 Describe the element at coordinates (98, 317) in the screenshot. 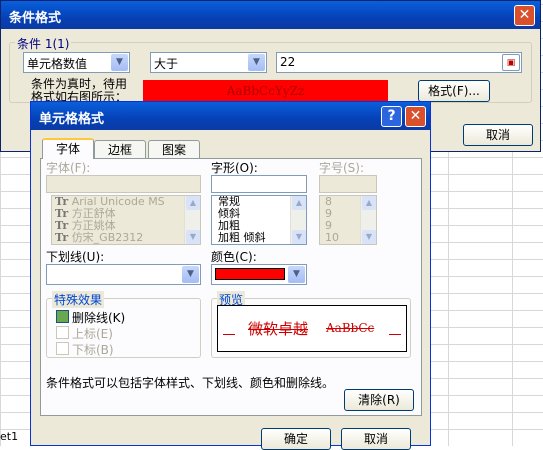

I see `strikethrough-label: 删除线(K)` at that location.